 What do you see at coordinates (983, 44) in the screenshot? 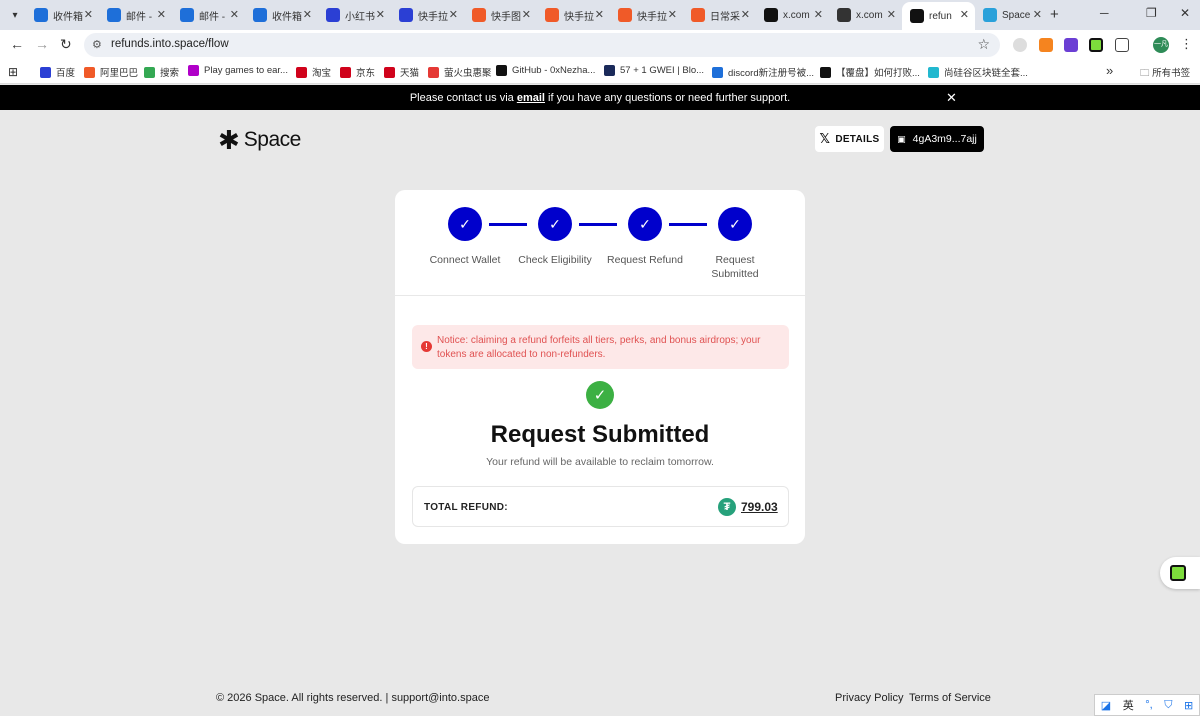
I see `bookmark-star-icon: ☆` at bounding box center [983, 44].